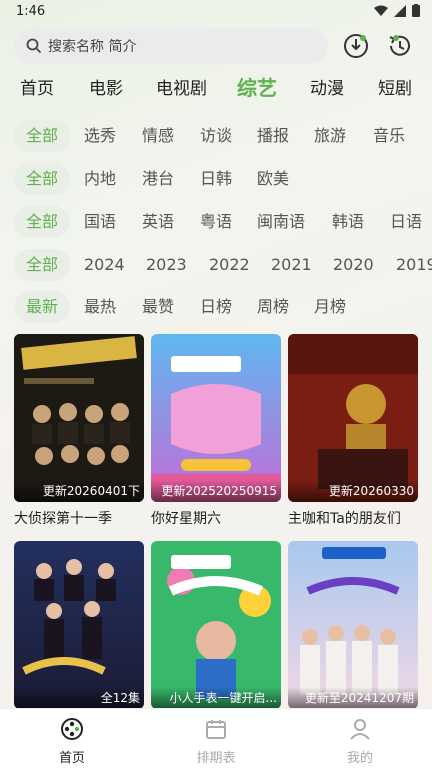 This screenshot has width=432, height=768. Describe the element at coordinates (92, 47) in the screenshot. I see `search-placeholder: 搜索名称 简介` at that location.